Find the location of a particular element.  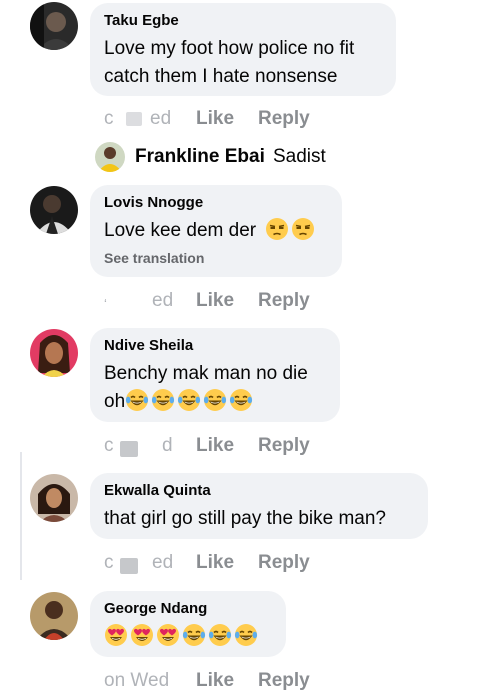

reply-text: Sadist is located at coordinates (299, 156).